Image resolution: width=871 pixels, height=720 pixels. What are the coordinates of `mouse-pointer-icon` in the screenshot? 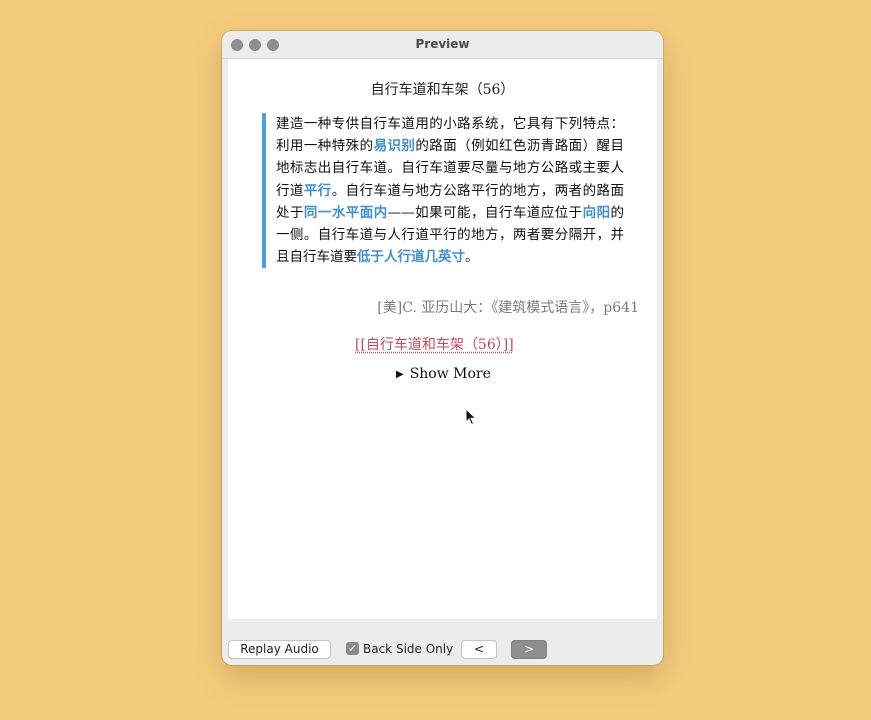 It's located at (471, 417).